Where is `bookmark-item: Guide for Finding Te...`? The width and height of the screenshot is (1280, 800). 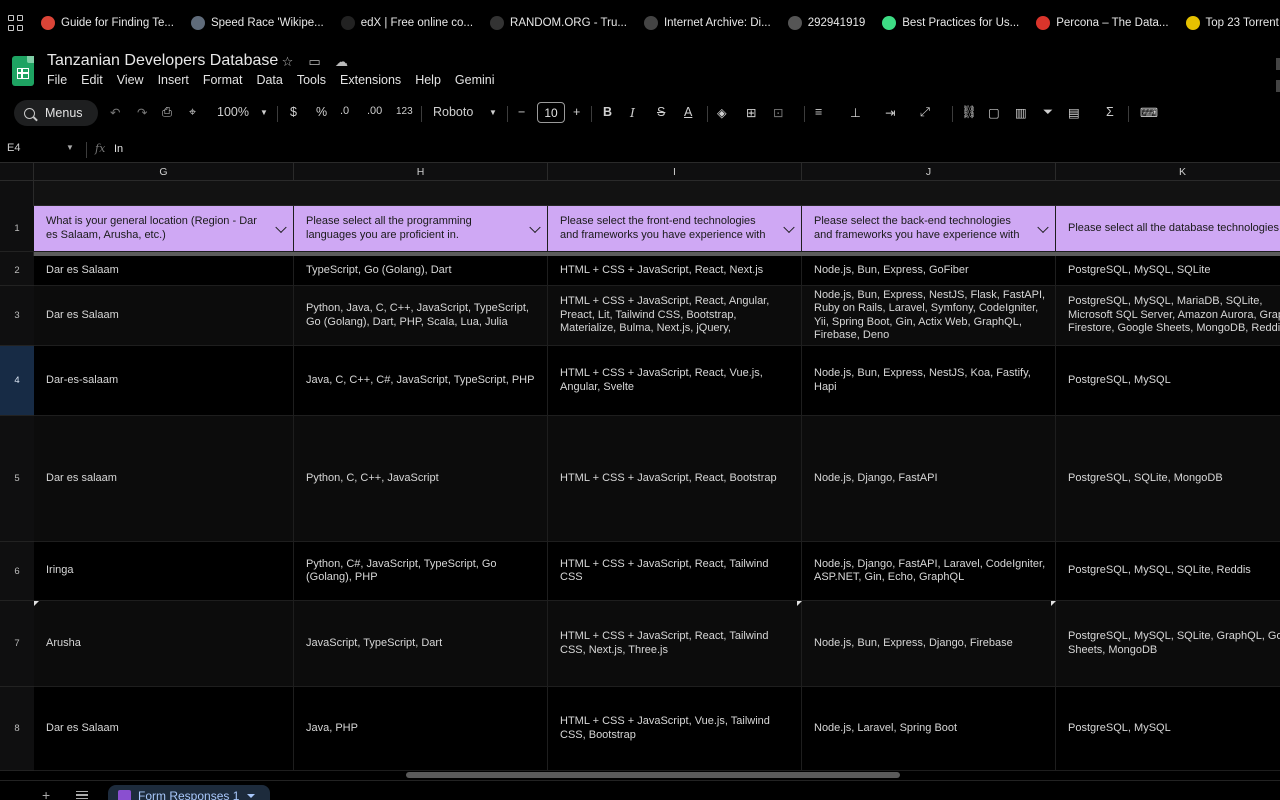 bookmark-item: Guide for Finding Te... is located at coordinates (107, 23).